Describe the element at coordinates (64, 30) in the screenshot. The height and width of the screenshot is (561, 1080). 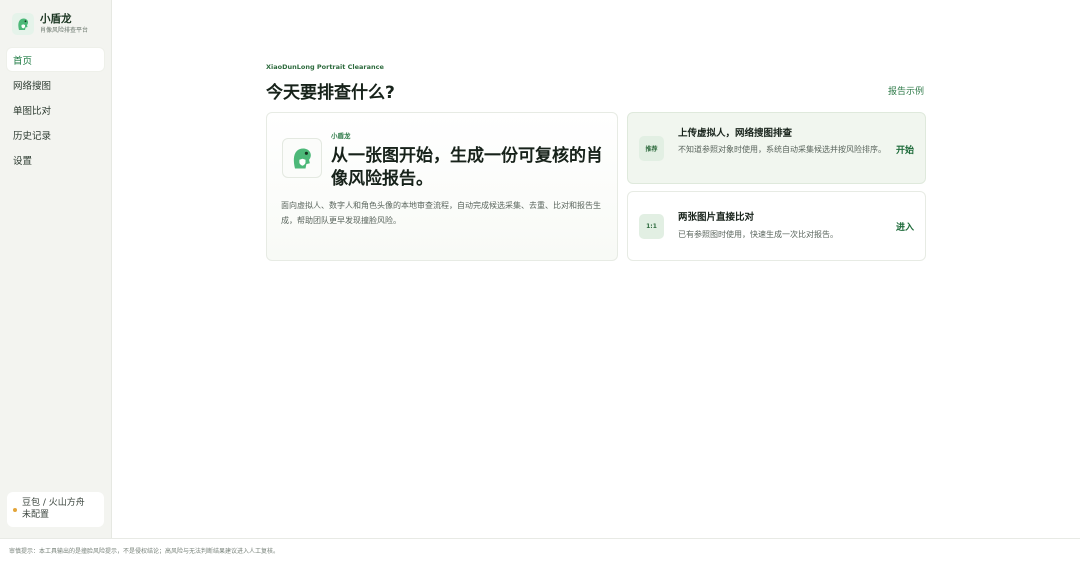
I see `brand-subtitle: 肖像风险排查平台` at that location.